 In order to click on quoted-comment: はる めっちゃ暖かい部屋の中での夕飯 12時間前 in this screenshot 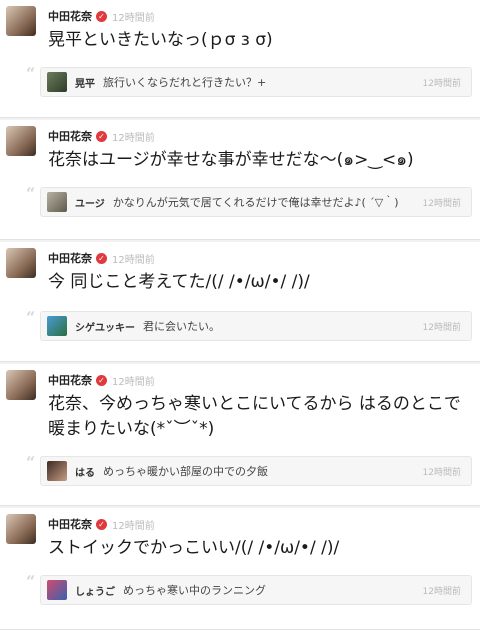, I will do `click(256, 471)`.